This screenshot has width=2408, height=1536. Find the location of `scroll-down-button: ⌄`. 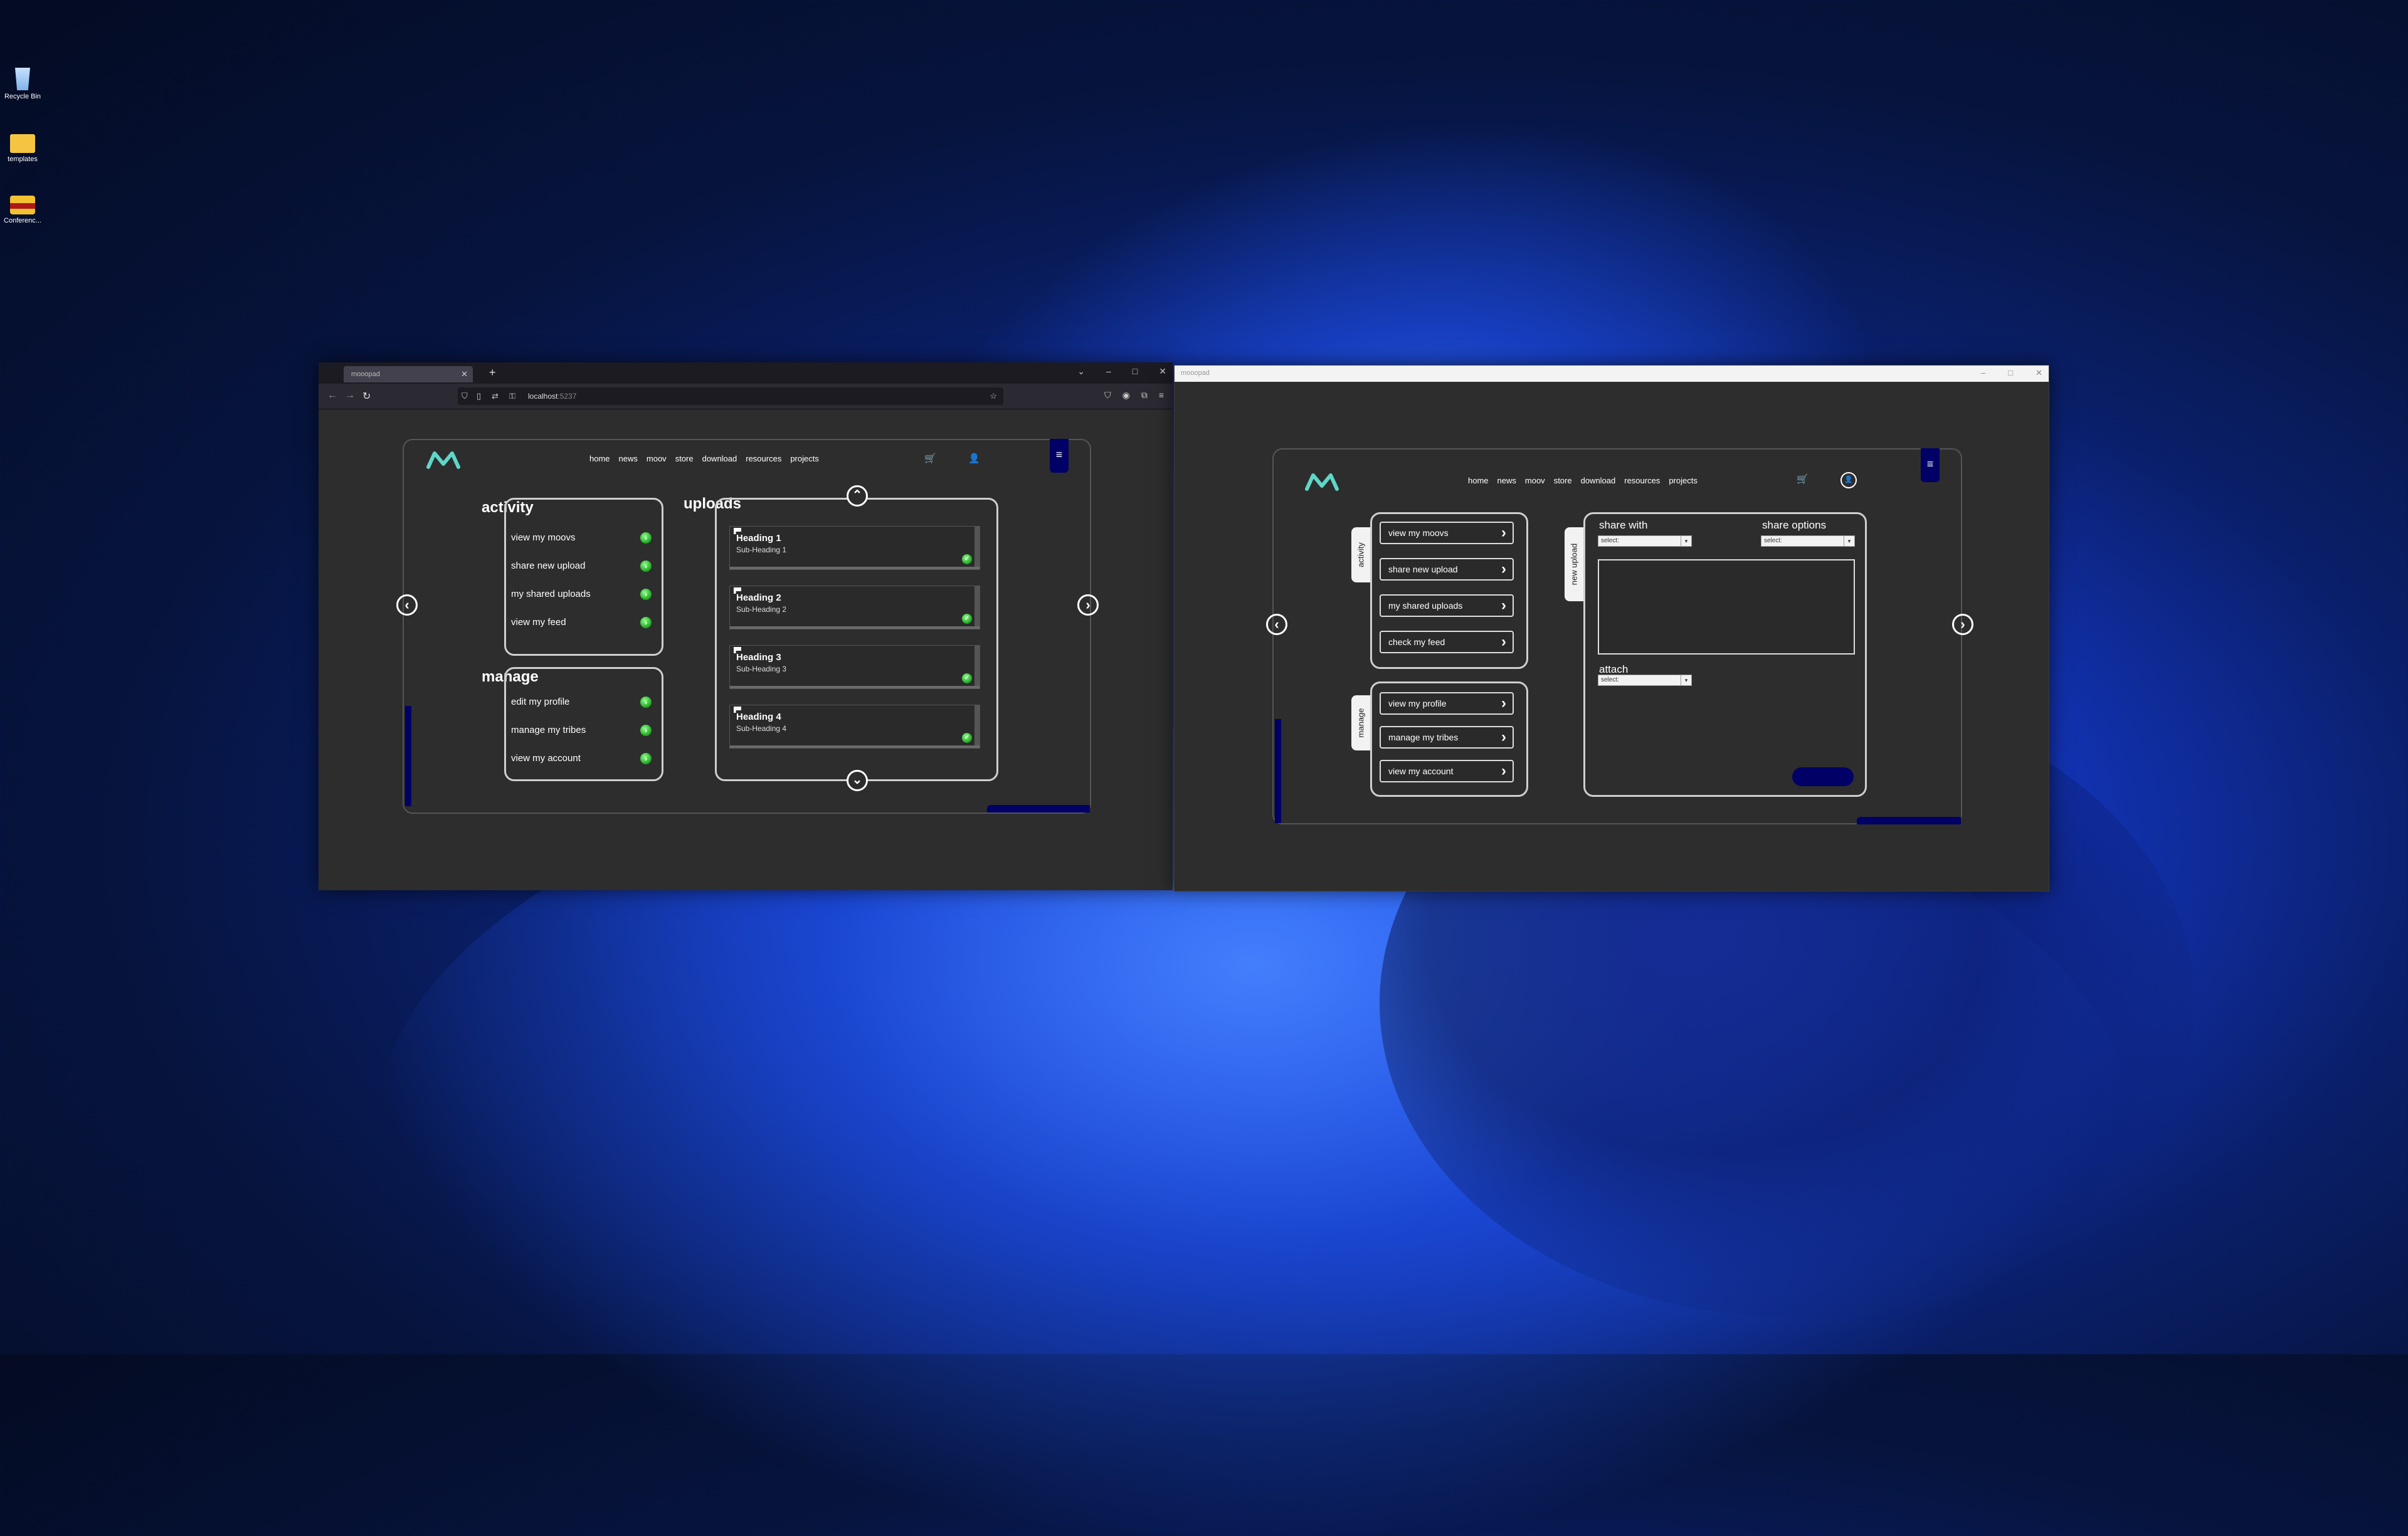

scroll-down-button: ⌄ is located at coordinates (857, 780).